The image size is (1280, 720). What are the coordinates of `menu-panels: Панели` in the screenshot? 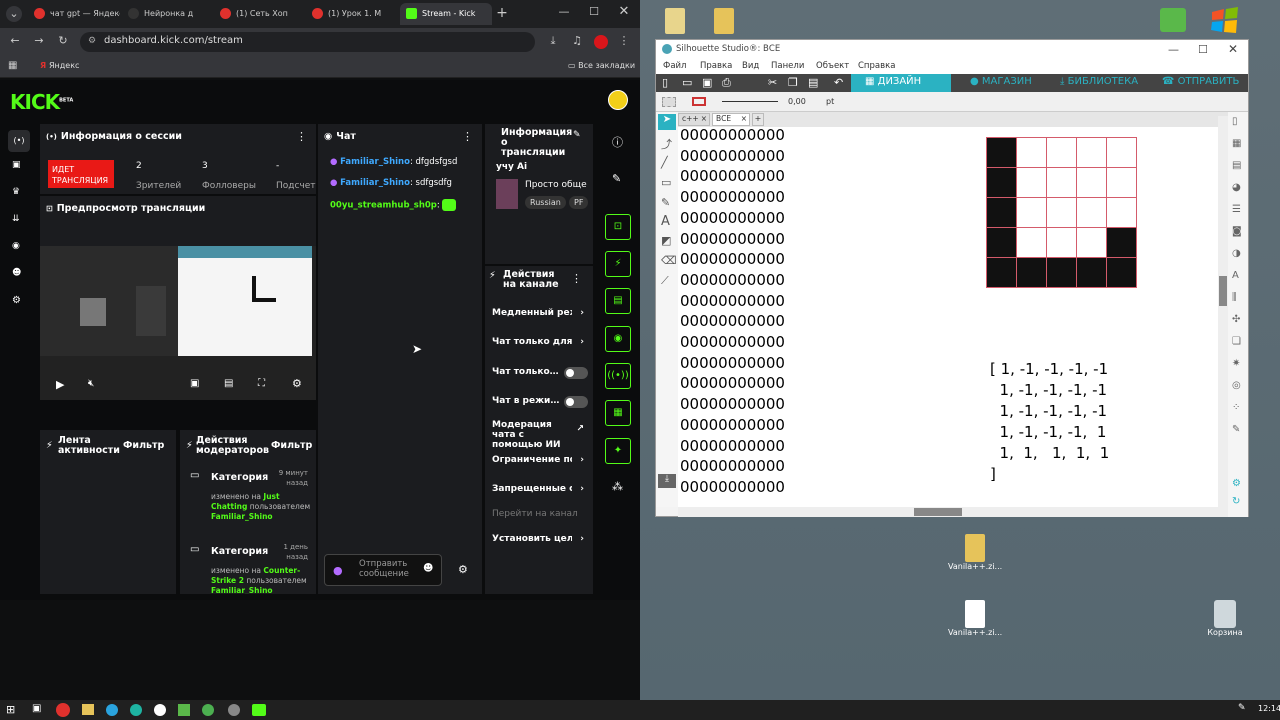 It's located at (787, 66).